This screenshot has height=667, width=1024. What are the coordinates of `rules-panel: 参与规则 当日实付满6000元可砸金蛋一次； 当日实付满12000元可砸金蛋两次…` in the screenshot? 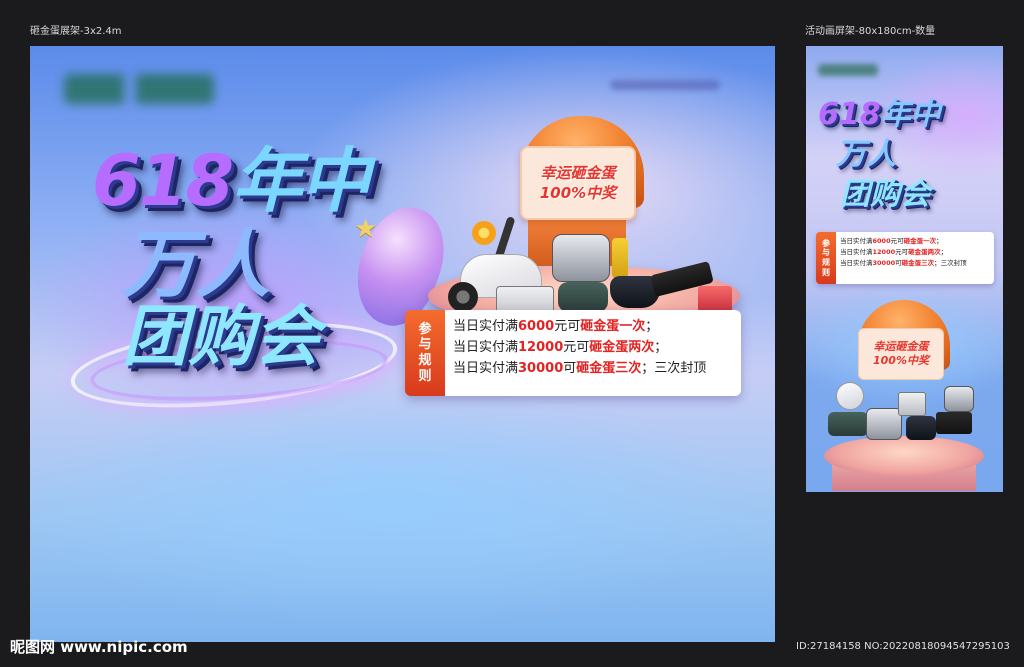 It's located at (573, 353).